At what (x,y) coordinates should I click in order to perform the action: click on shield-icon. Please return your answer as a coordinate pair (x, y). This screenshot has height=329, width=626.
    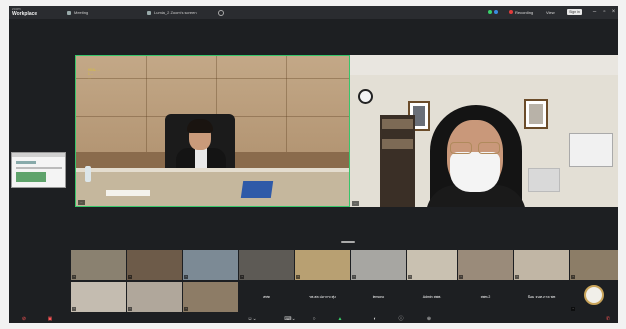
    Looking at the image, I should click on (490, 12).